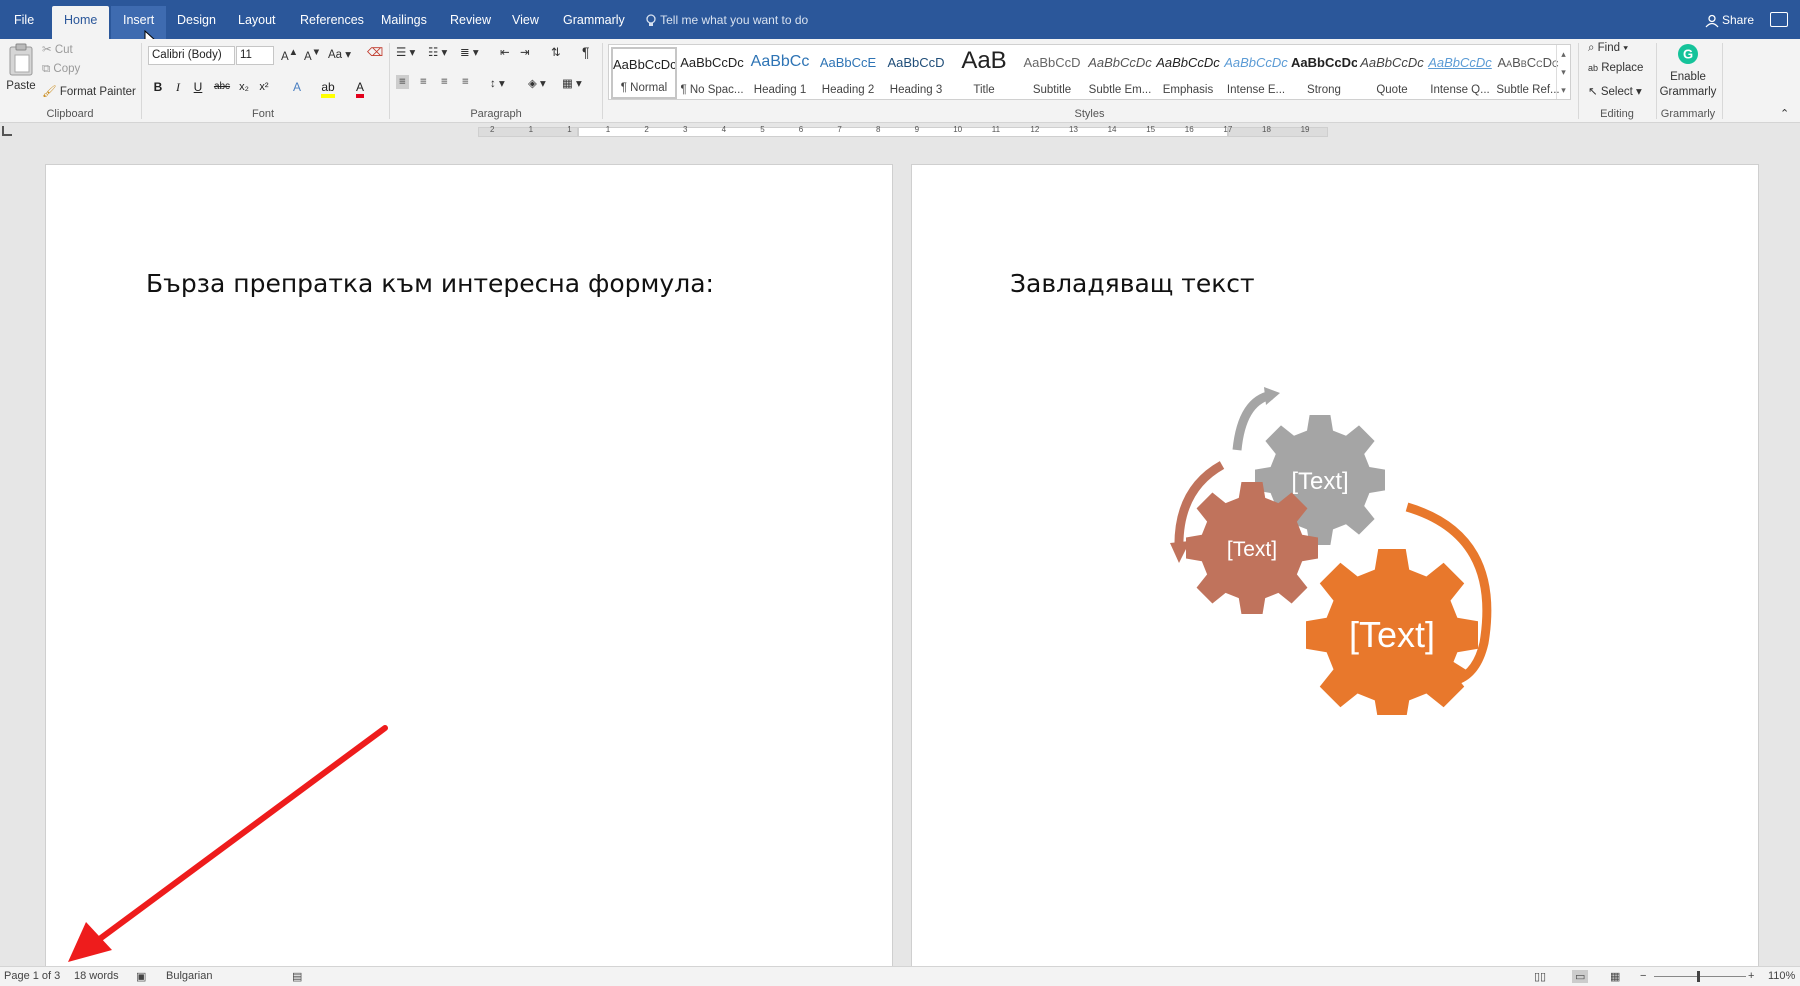 The height and width of the screenshot is (986, 1800). I want to click on read-mode-icon: ▯▯, so click(1540, 976).